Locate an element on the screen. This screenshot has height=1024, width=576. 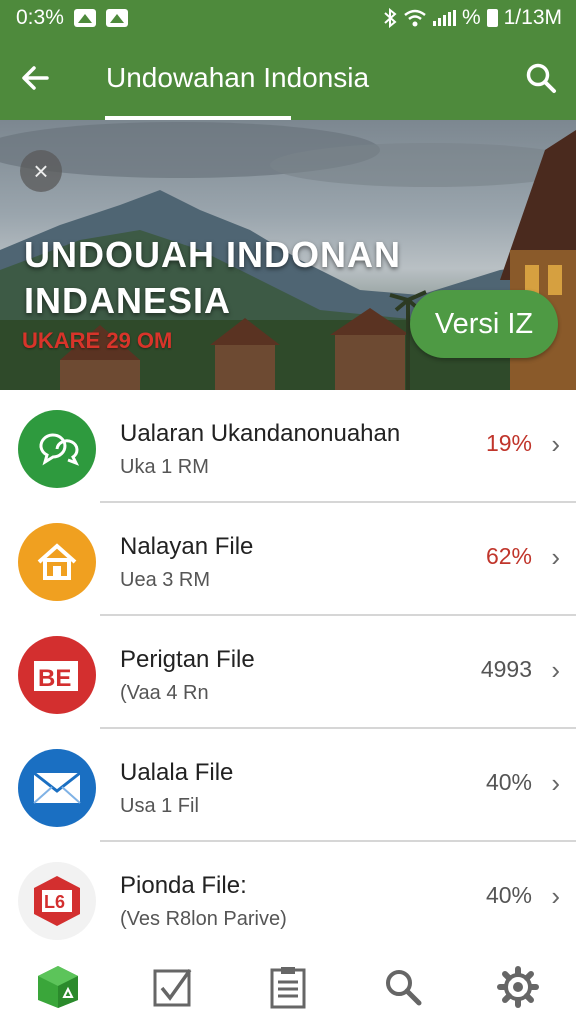
status-bar: 0:3% % 1/13M is located at coordinates (288, 18).